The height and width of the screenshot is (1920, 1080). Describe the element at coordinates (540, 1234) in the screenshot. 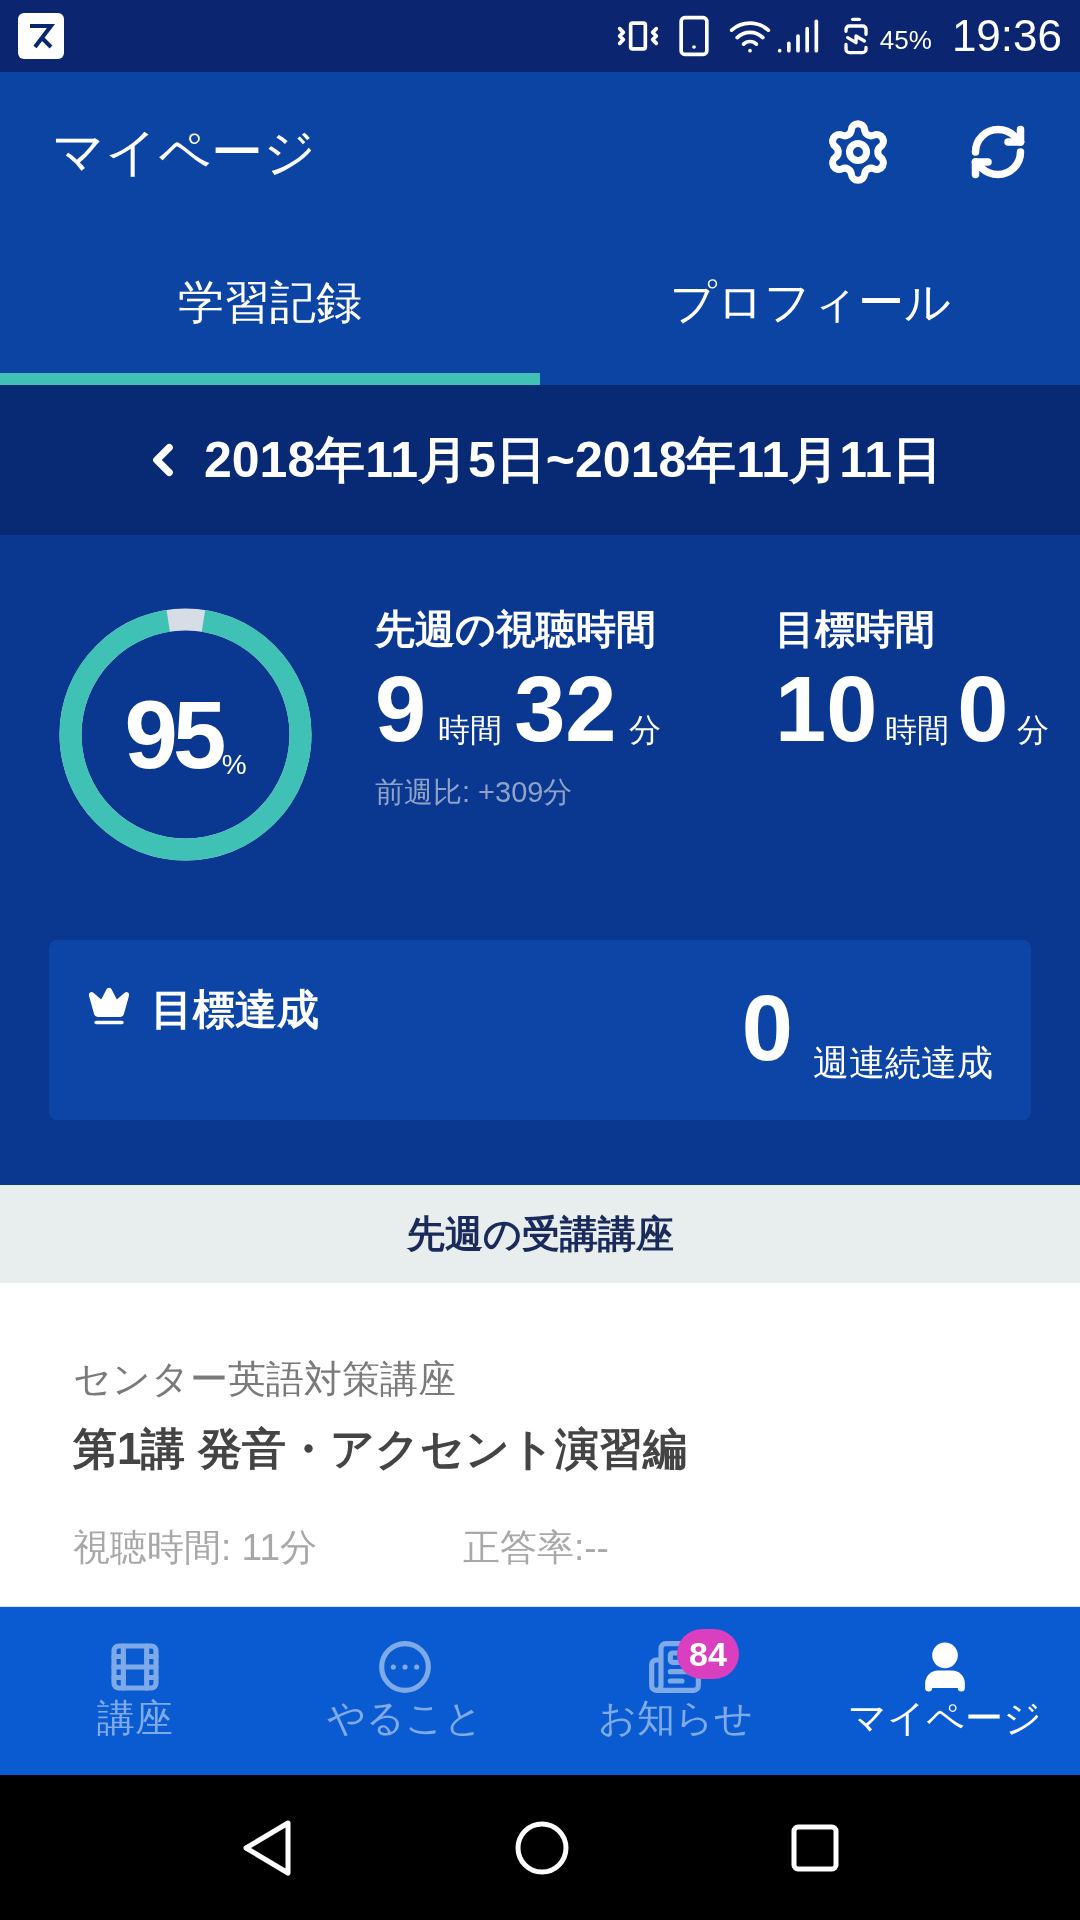

I see `section-title: 先週の受講講座` at that location.